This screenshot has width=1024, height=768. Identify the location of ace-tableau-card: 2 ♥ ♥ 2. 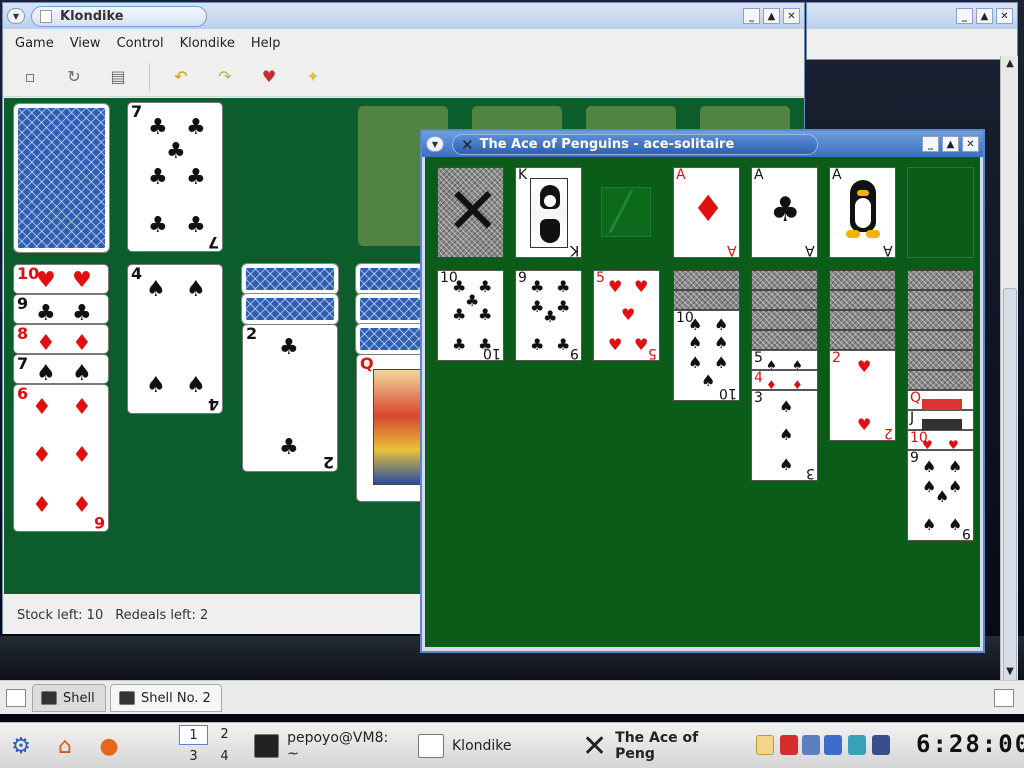
(862, 395).